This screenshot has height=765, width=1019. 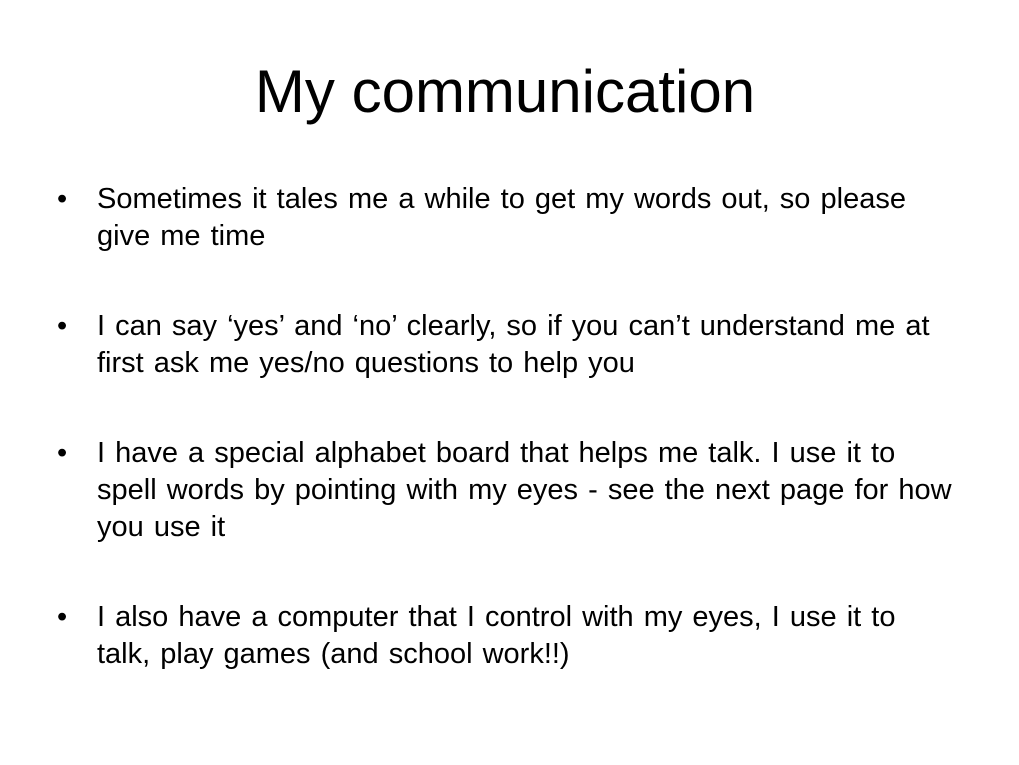 What do you see at coordinates (505, 91) in the screenshot?
I see `slide-title: My communication` at bounding box center [505, 91].